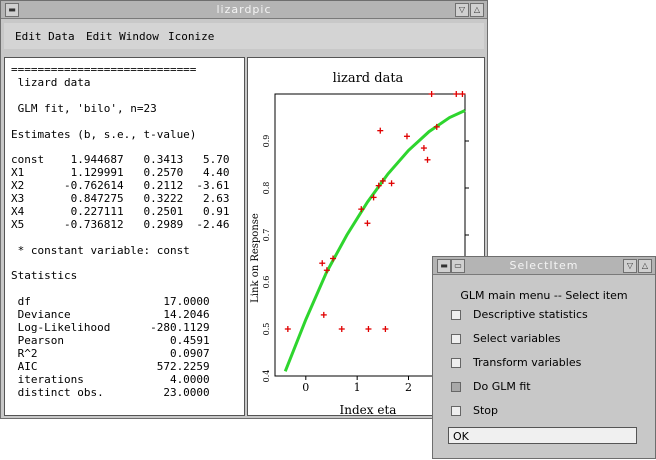 This screenshot has height=460, width=656. Describe the element at coordinates (51, 82) in the screenshot. I see `text-line: lizard data` at that location.